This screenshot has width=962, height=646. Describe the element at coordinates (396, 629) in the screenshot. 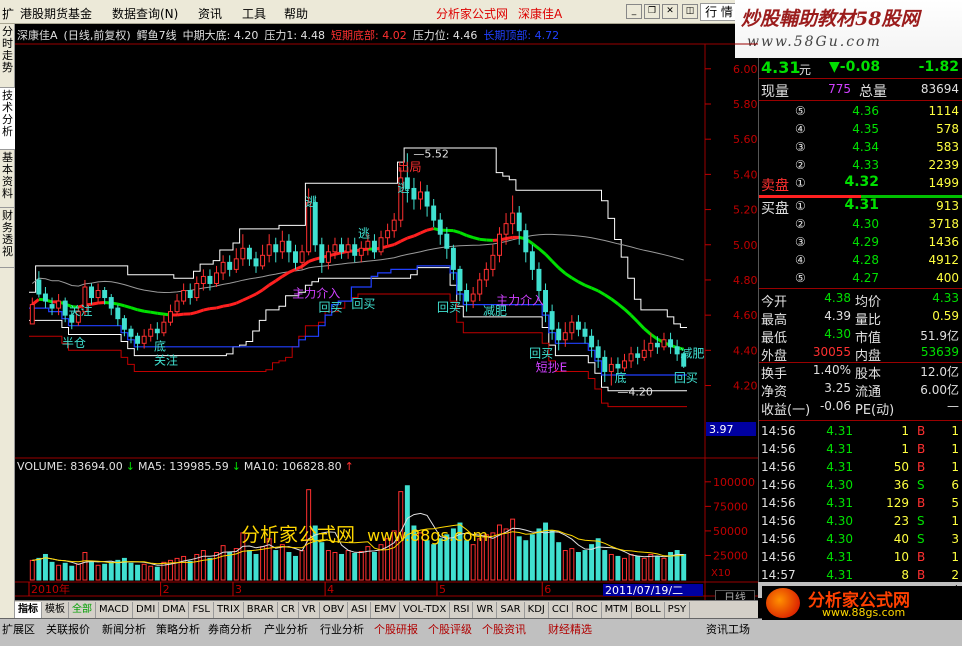

I see `bottom-nav-item: 个股研报` at that location.